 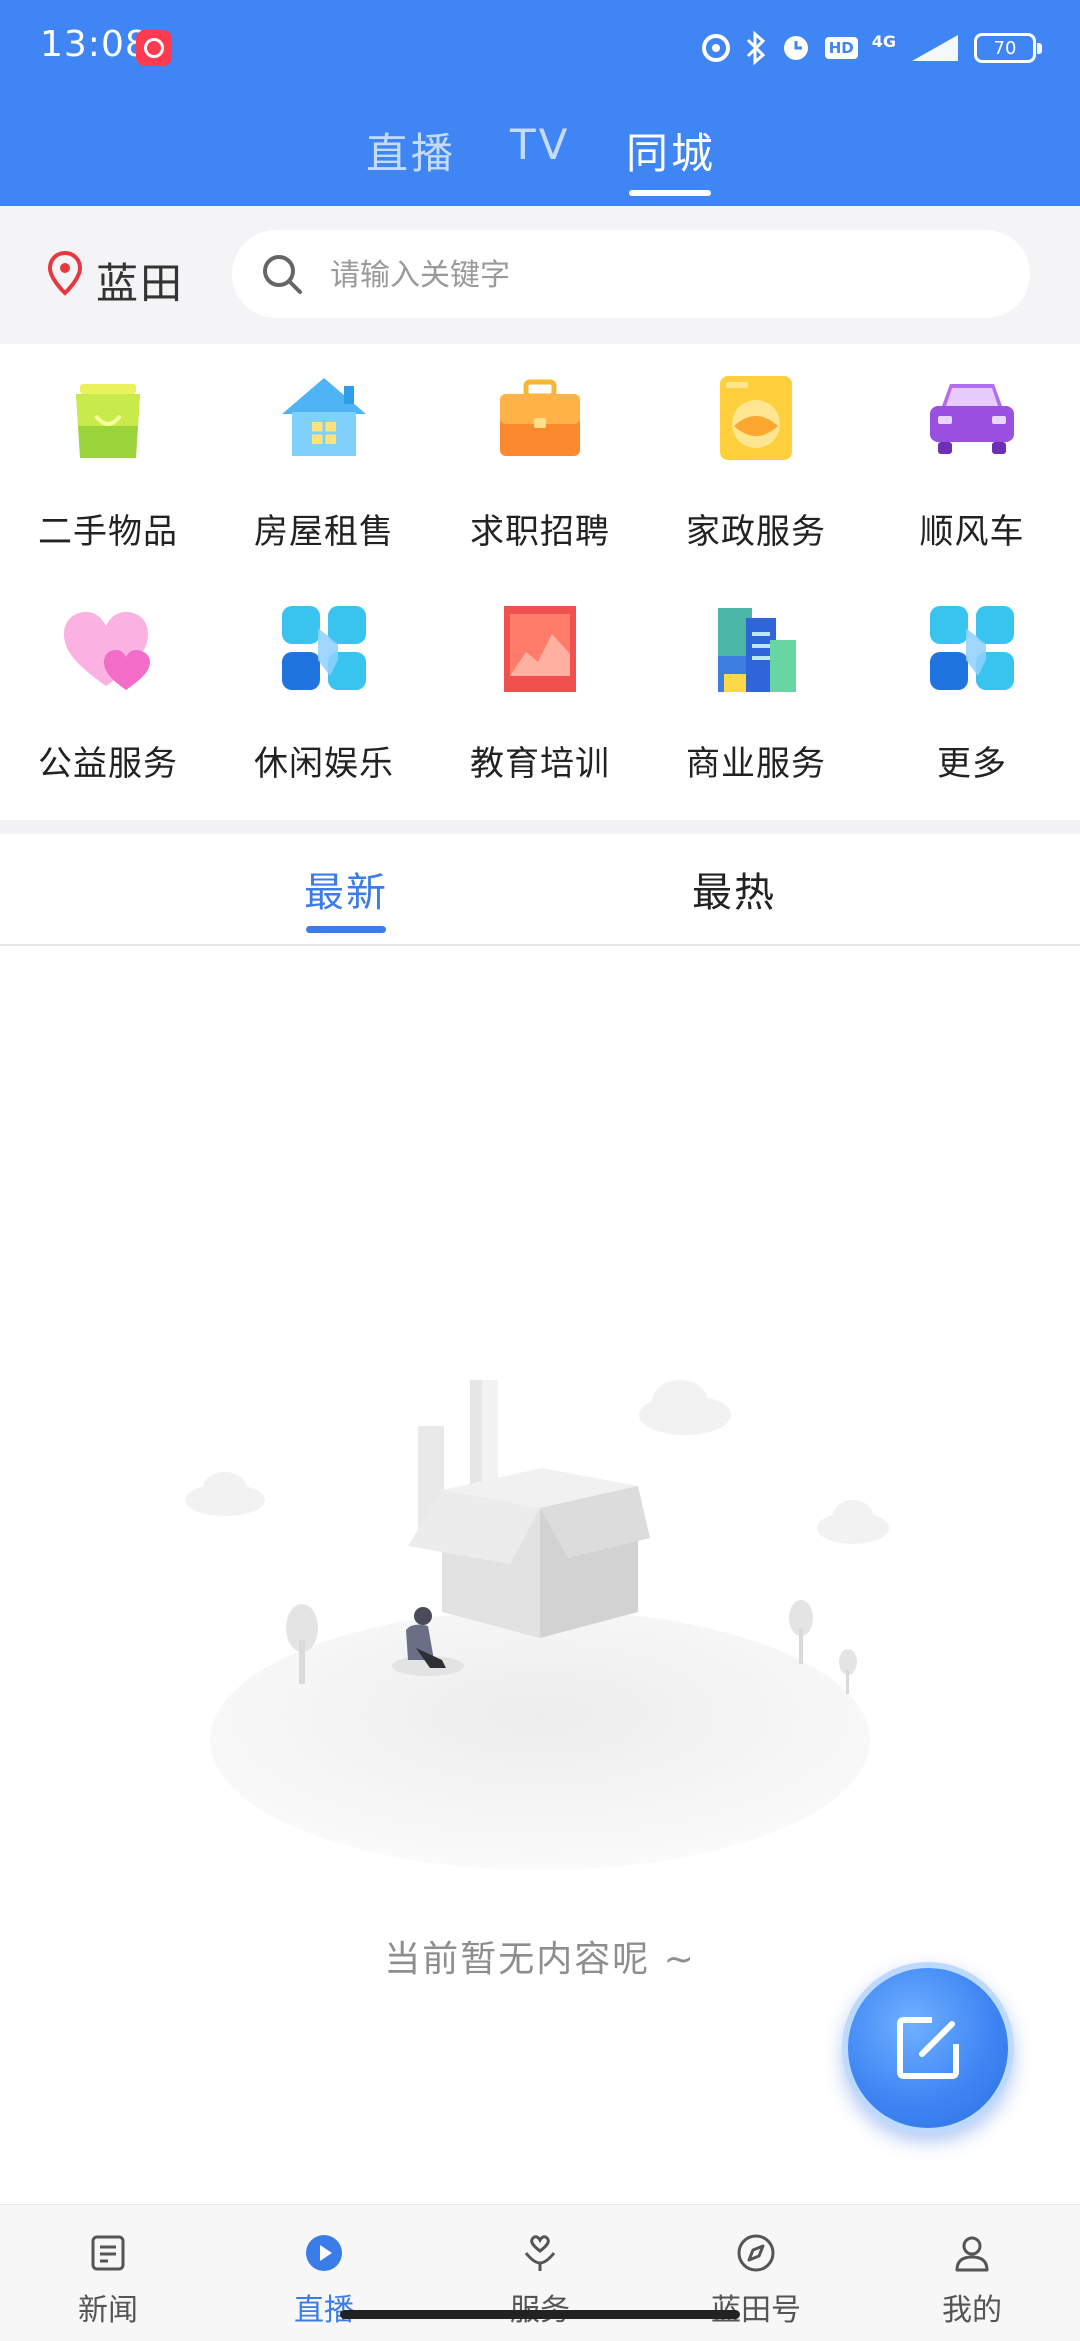 I want to click on music-app-icon, so click(x=154, y=48).